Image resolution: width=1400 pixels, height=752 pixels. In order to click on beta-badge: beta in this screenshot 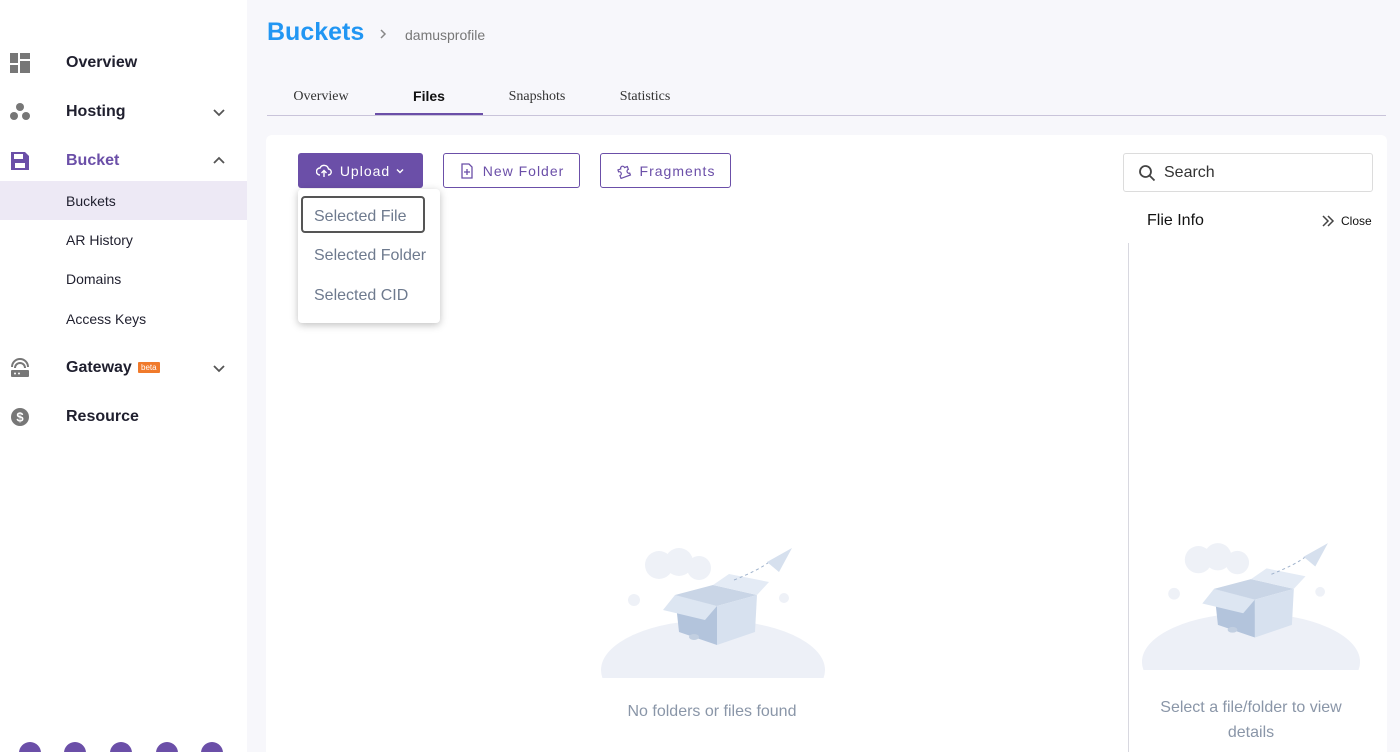, I will do `click(149, 367)`.